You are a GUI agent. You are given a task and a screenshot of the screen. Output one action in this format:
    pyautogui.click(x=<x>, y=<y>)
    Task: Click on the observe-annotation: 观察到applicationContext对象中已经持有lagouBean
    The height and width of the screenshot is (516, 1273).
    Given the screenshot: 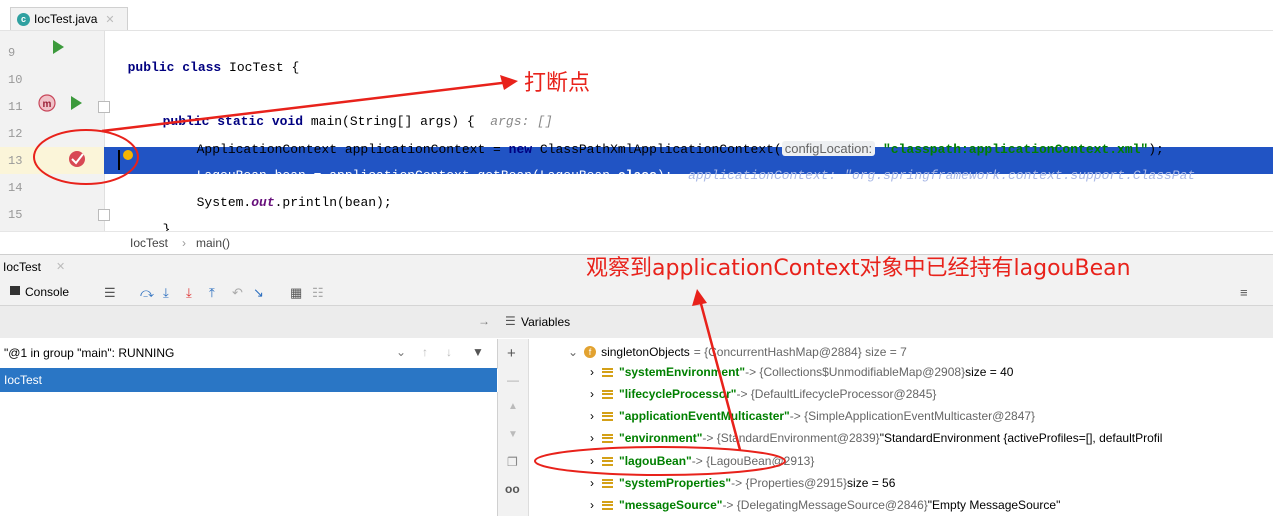 What is the action you would take?
    pyautogui.click(x=858, y=268)
    